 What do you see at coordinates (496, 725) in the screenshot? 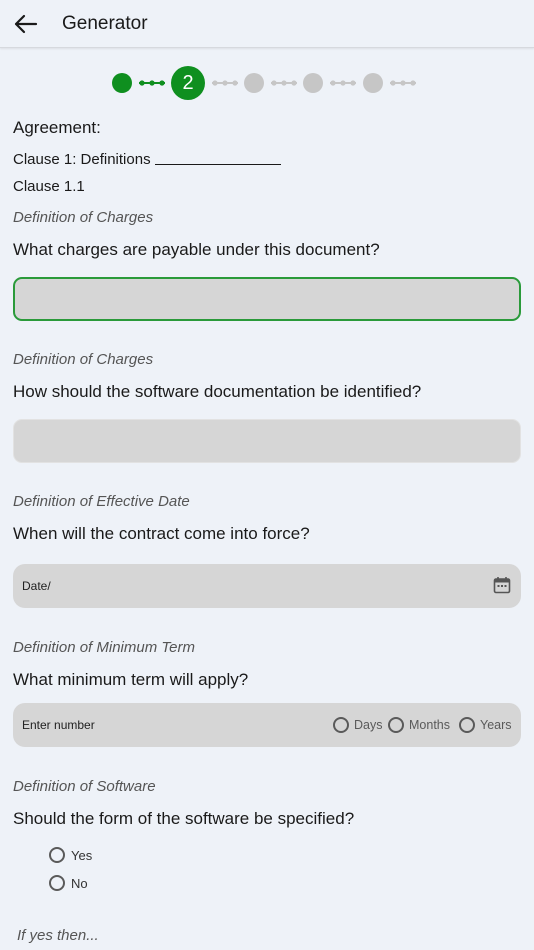
I see `radio-label-years: Years` at bounding box center [496, 725].